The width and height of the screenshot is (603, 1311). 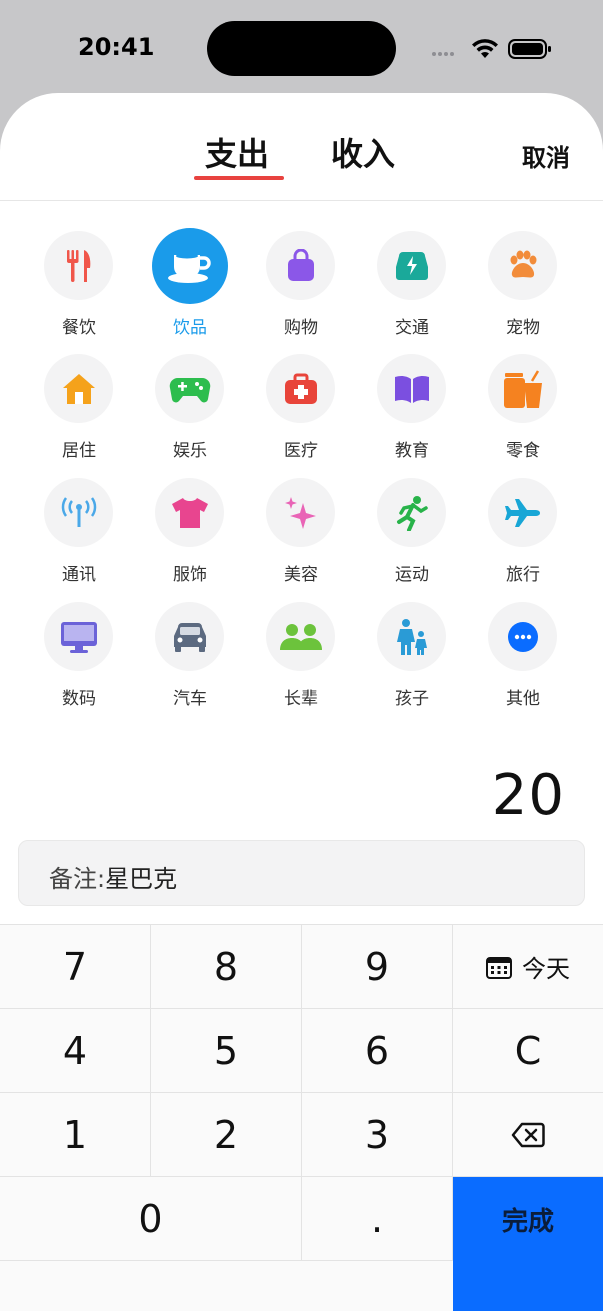 I want to click on category-label: 孩子, so click(x=412, y=699).